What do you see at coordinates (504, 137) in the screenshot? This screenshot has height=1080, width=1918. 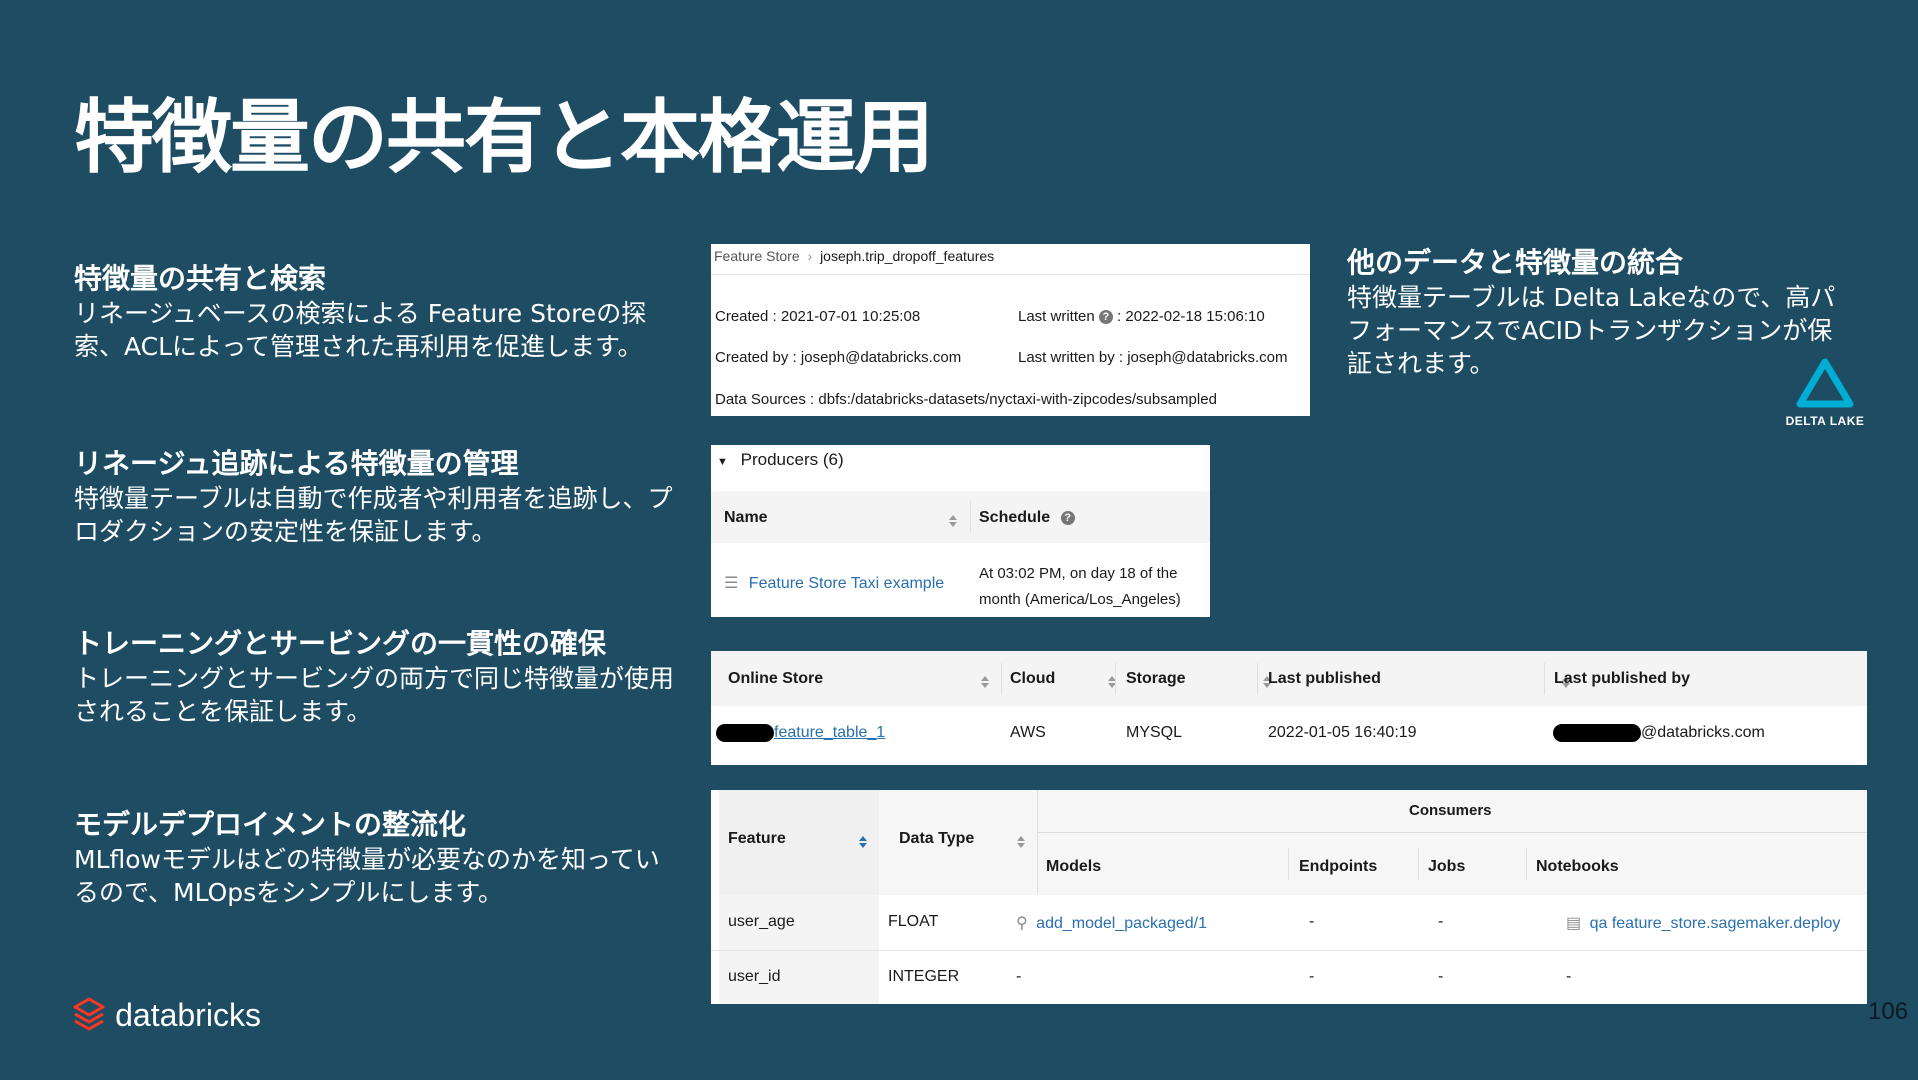 I see `slide-title: 特徴量の共有と本格運用` at bounding box center [504, 137].